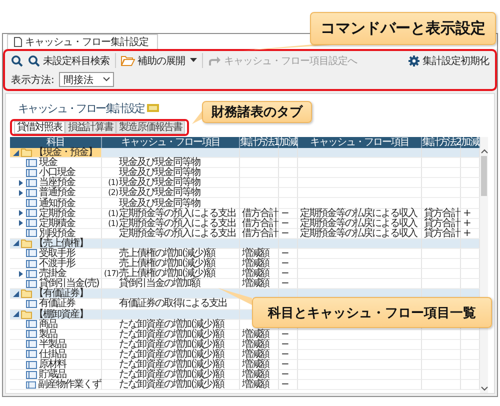 The image size is (500, 406). Describe the element at coordinates (65, 153) in the screenshot. I see `group-label: 【現金・預金】` at that location.